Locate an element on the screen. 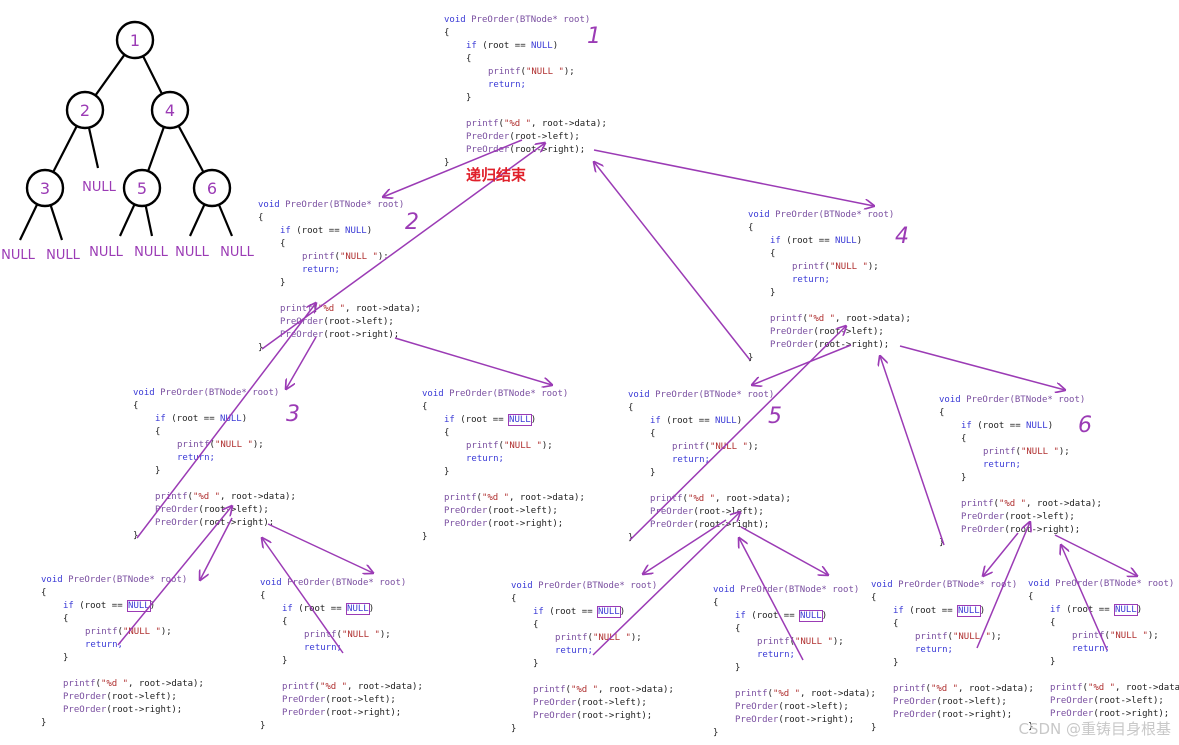 The image size is (1179, 745). tree-node-label: 6 is located at coordinates (212, 188).